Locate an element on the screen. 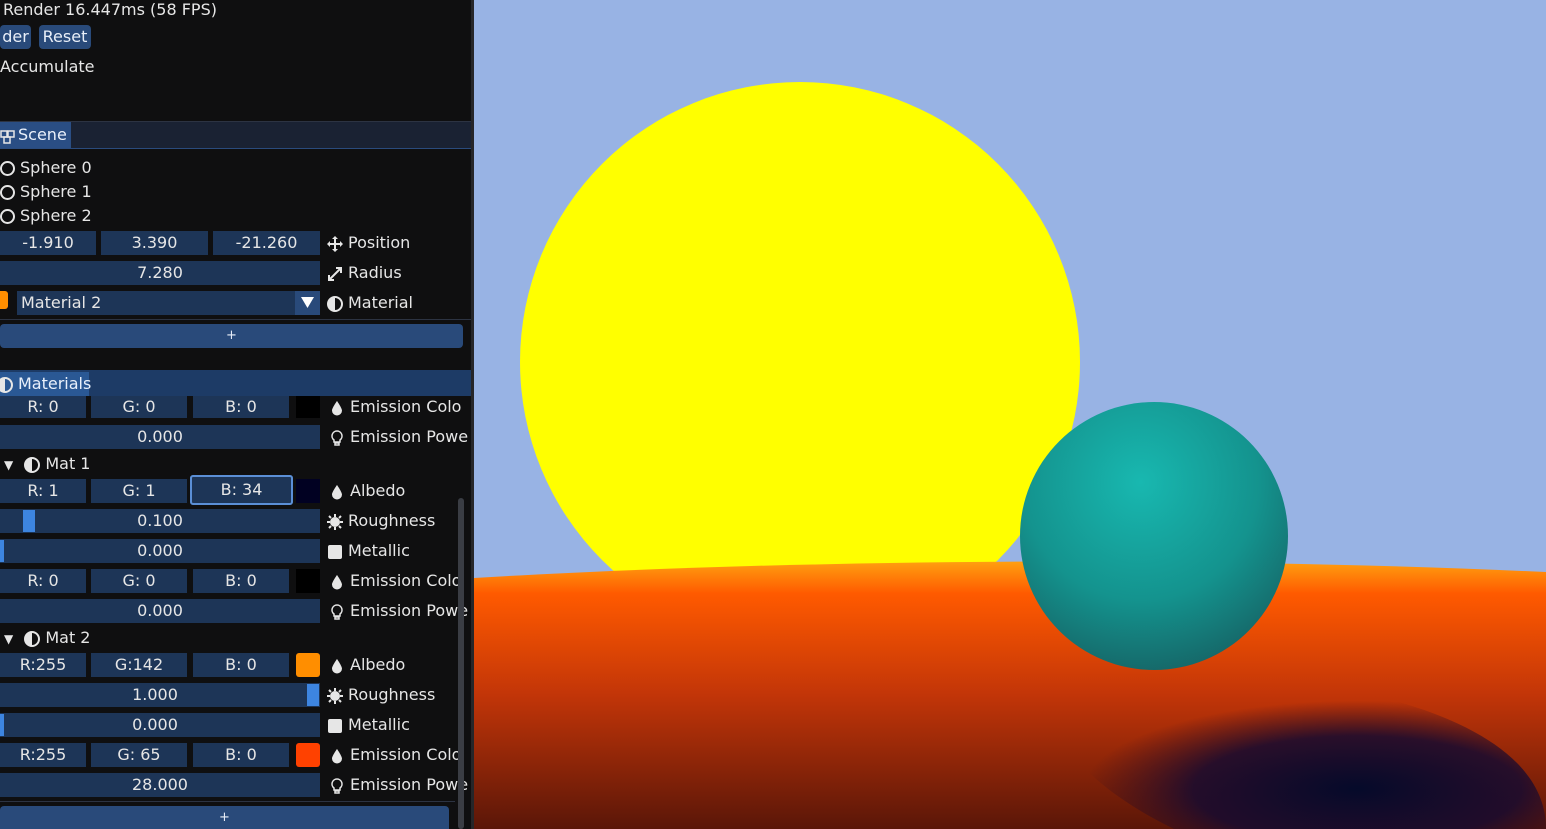 The image size is (1546, 829). move-arrows-icon is located at coordinates (335, 243).